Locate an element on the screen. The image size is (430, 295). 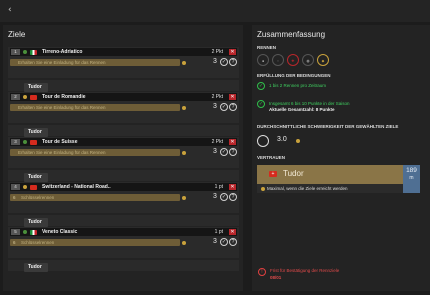
races-section-label: RENNEN is located at coordinates (267, 47).